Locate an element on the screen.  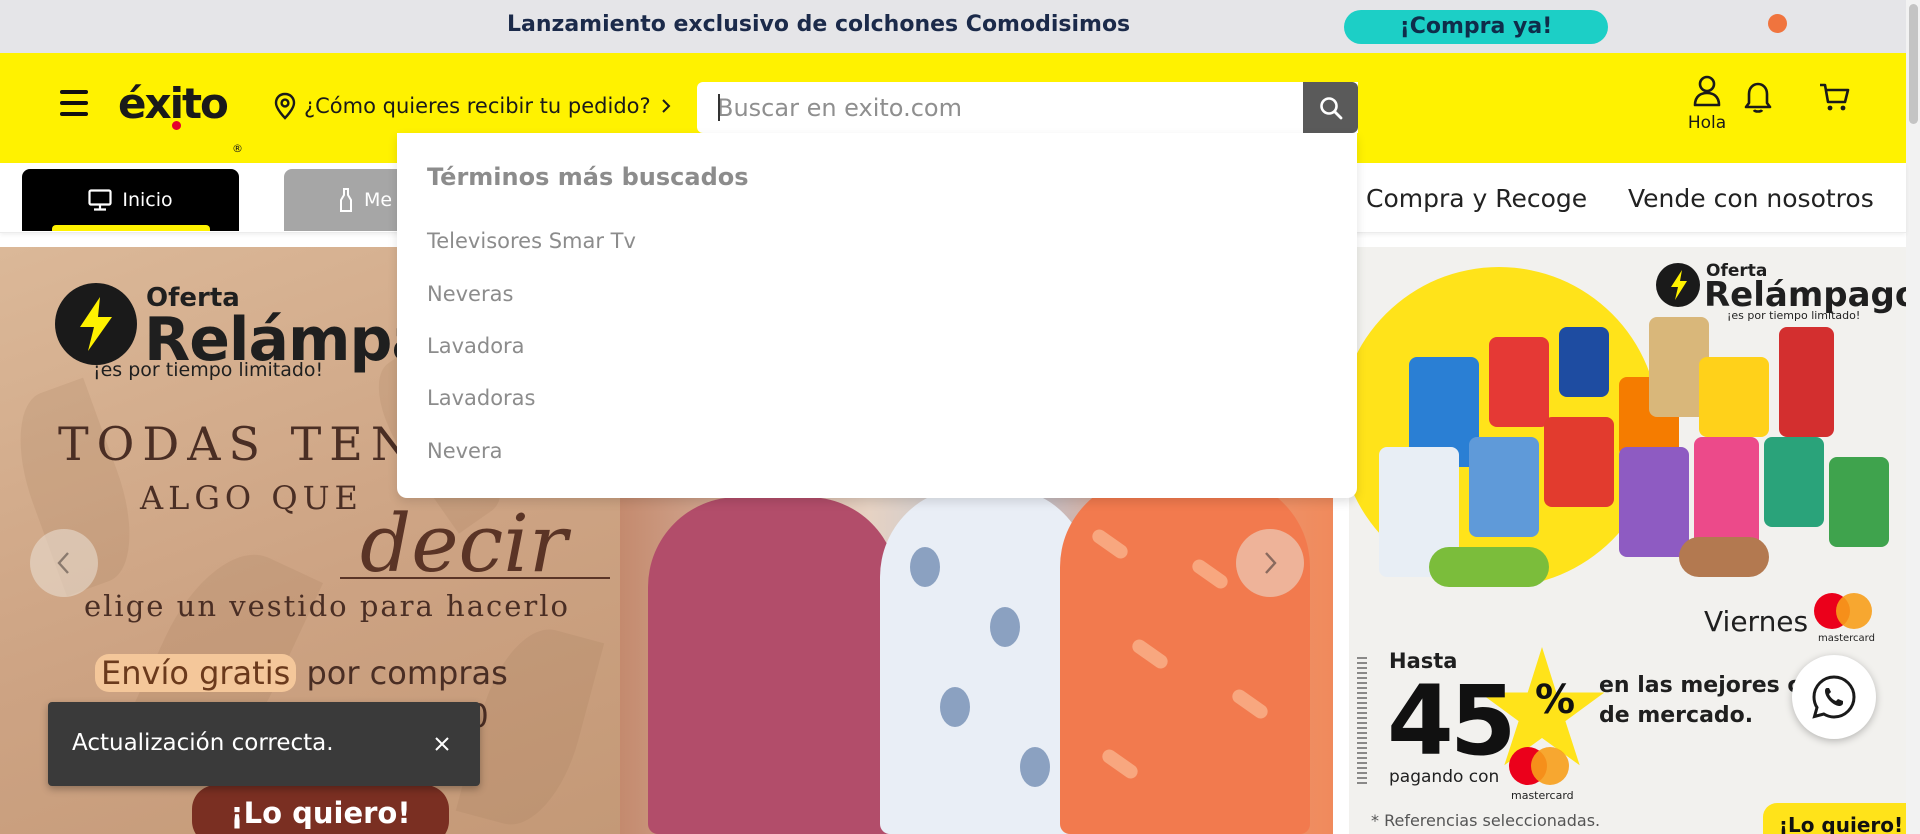
suggestion-item: Nevera is located at coordinates (464, 451).